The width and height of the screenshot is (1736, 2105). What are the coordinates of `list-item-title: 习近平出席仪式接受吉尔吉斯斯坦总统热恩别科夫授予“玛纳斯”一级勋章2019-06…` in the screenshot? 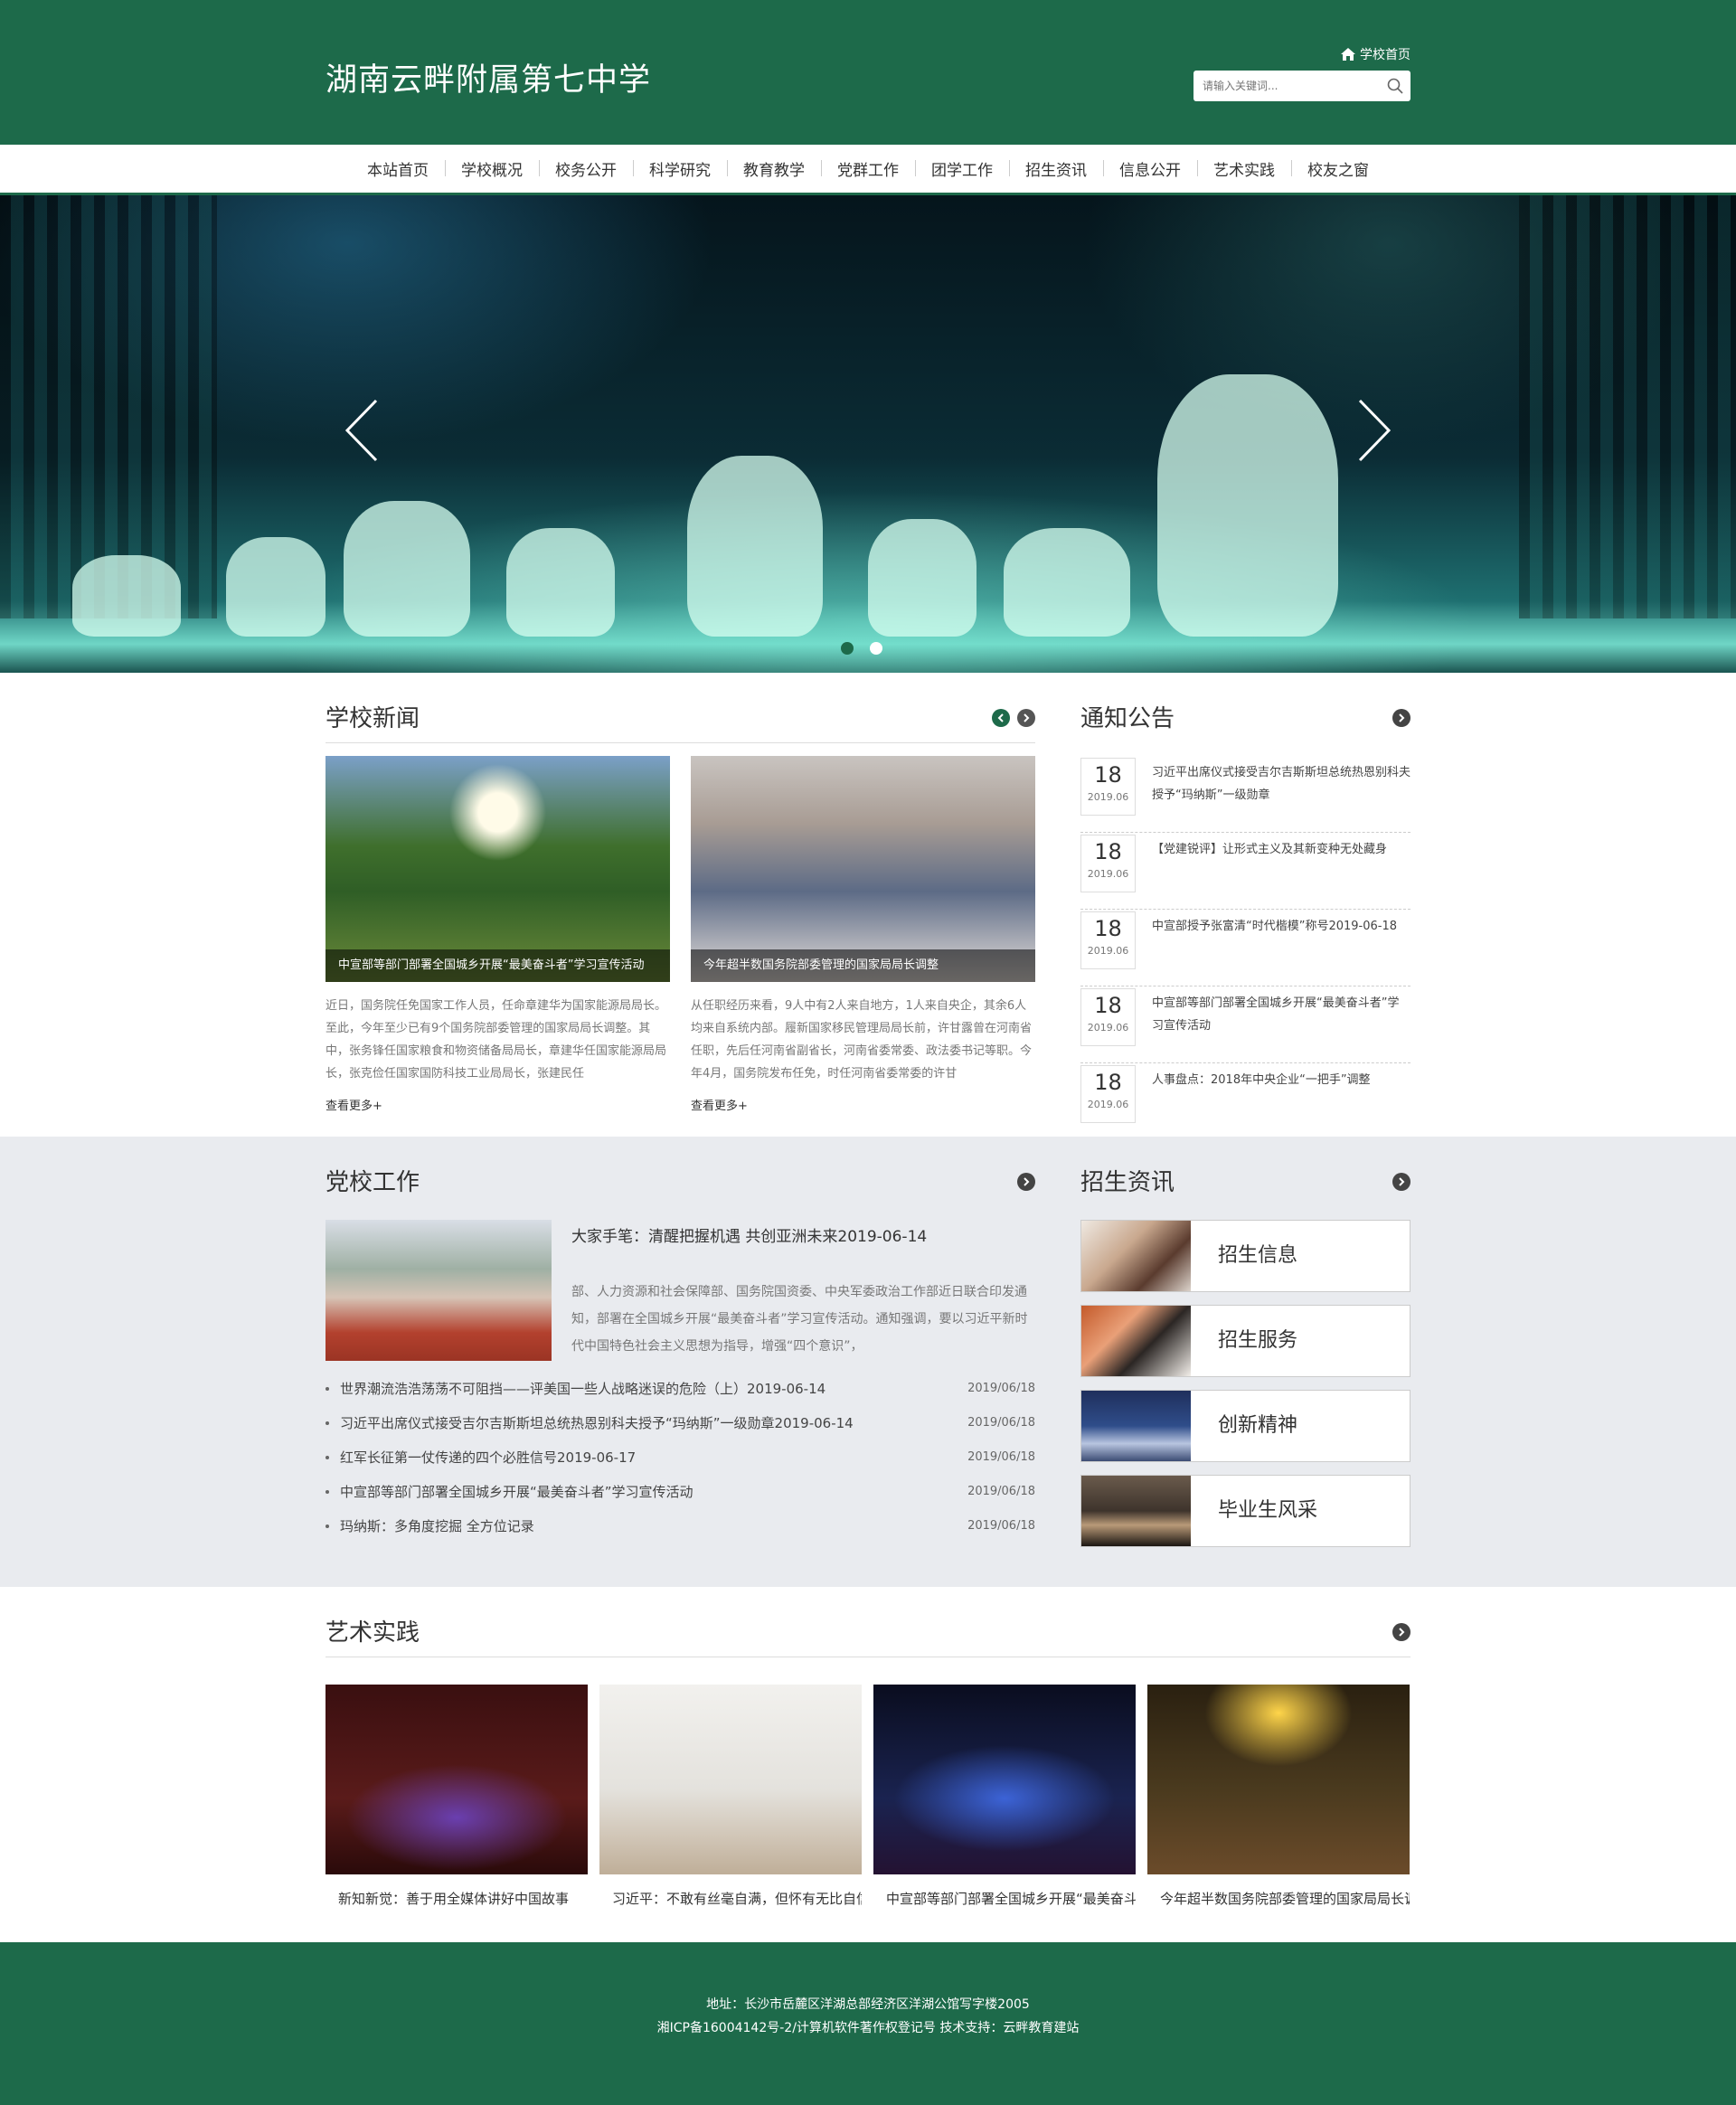 It's located at (653, 1423).